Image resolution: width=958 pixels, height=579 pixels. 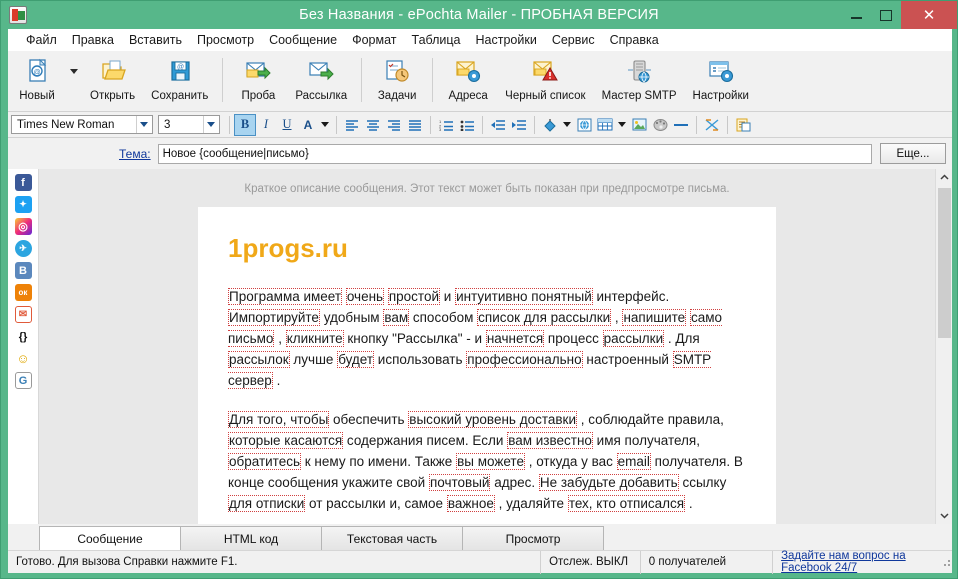 What do you see at coordinates (550, 125) in the screenshot?
I see `fill-color-icon` at bounding box center [550, 125].